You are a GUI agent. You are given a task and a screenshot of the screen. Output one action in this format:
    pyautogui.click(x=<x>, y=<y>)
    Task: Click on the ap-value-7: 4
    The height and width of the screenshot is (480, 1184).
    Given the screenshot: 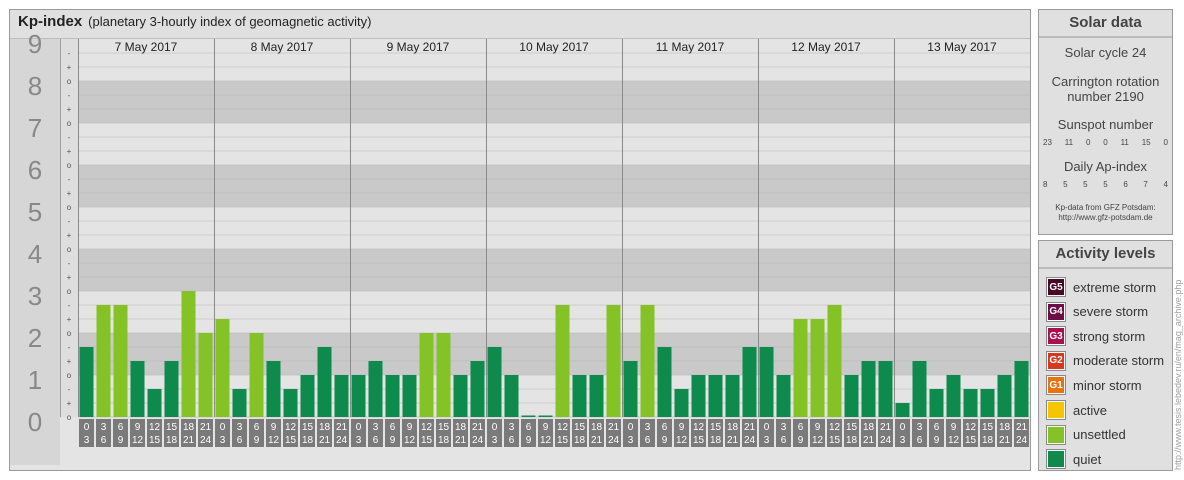 What is the action you would take?
    pyautogui.click(x=1165, y=184)
    